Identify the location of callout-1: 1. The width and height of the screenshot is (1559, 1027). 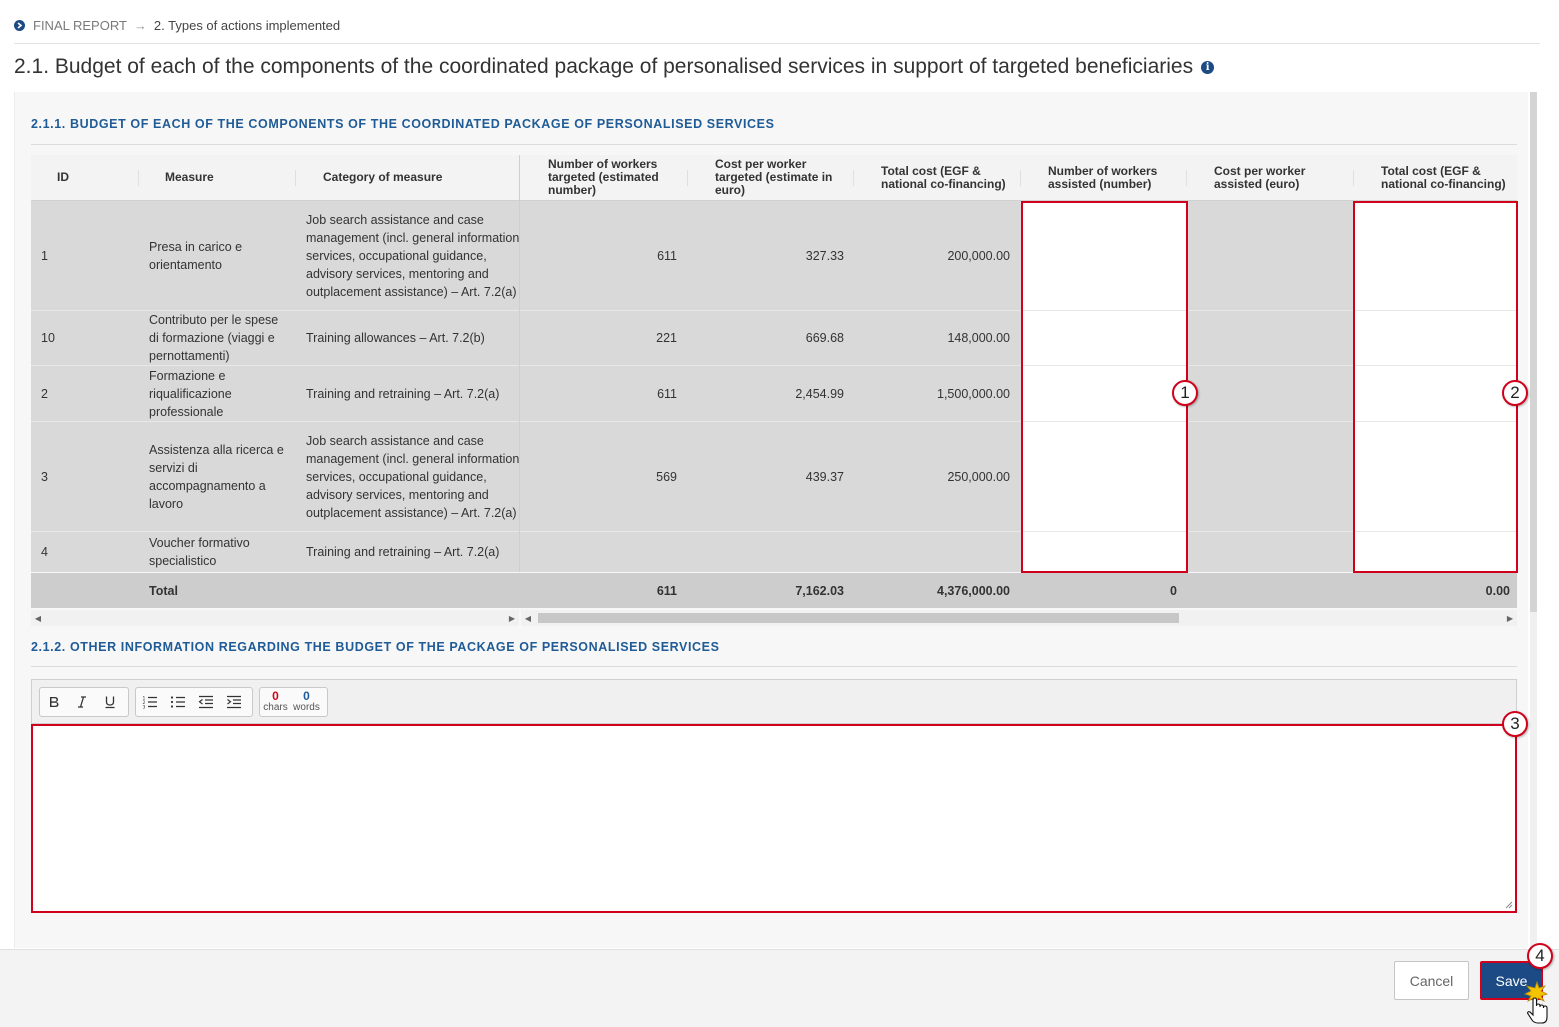
(1185, 393).